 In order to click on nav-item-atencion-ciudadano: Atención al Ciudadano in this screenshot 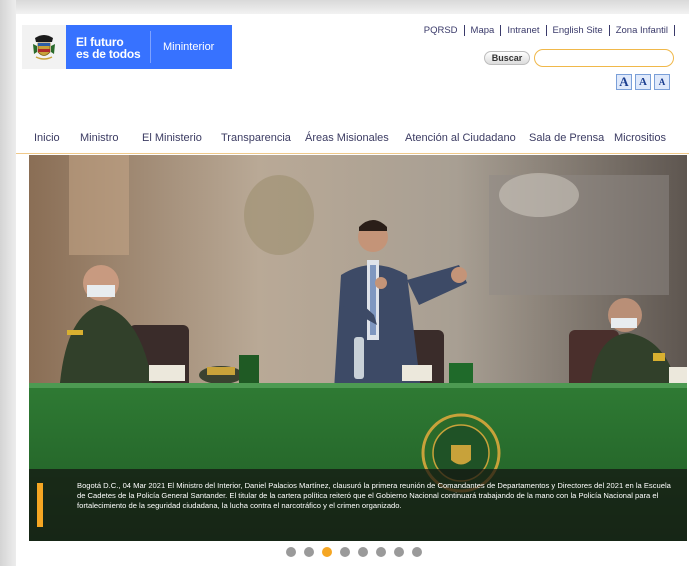, I will do `click(460, 138)`.